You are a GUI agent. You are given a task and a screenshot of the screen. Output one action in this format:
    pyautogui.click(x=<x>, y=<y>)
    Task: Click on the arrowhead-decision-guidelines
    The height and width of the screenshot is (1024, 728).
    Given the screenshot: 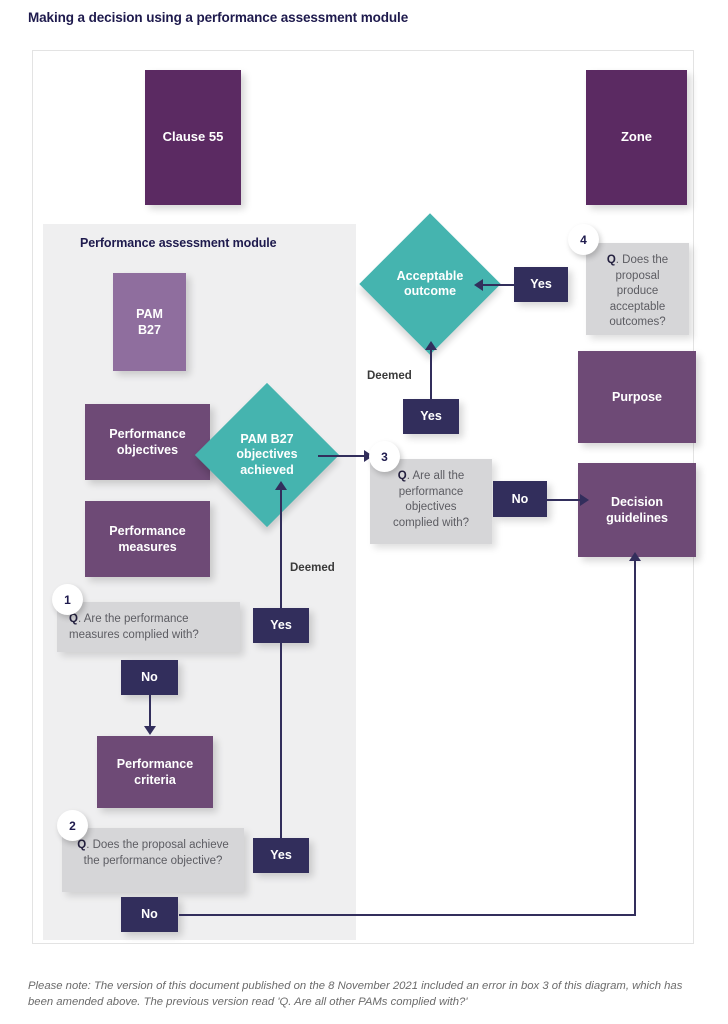 What is the action you would take?
    pyautogui.click(x=635, y=556)
    